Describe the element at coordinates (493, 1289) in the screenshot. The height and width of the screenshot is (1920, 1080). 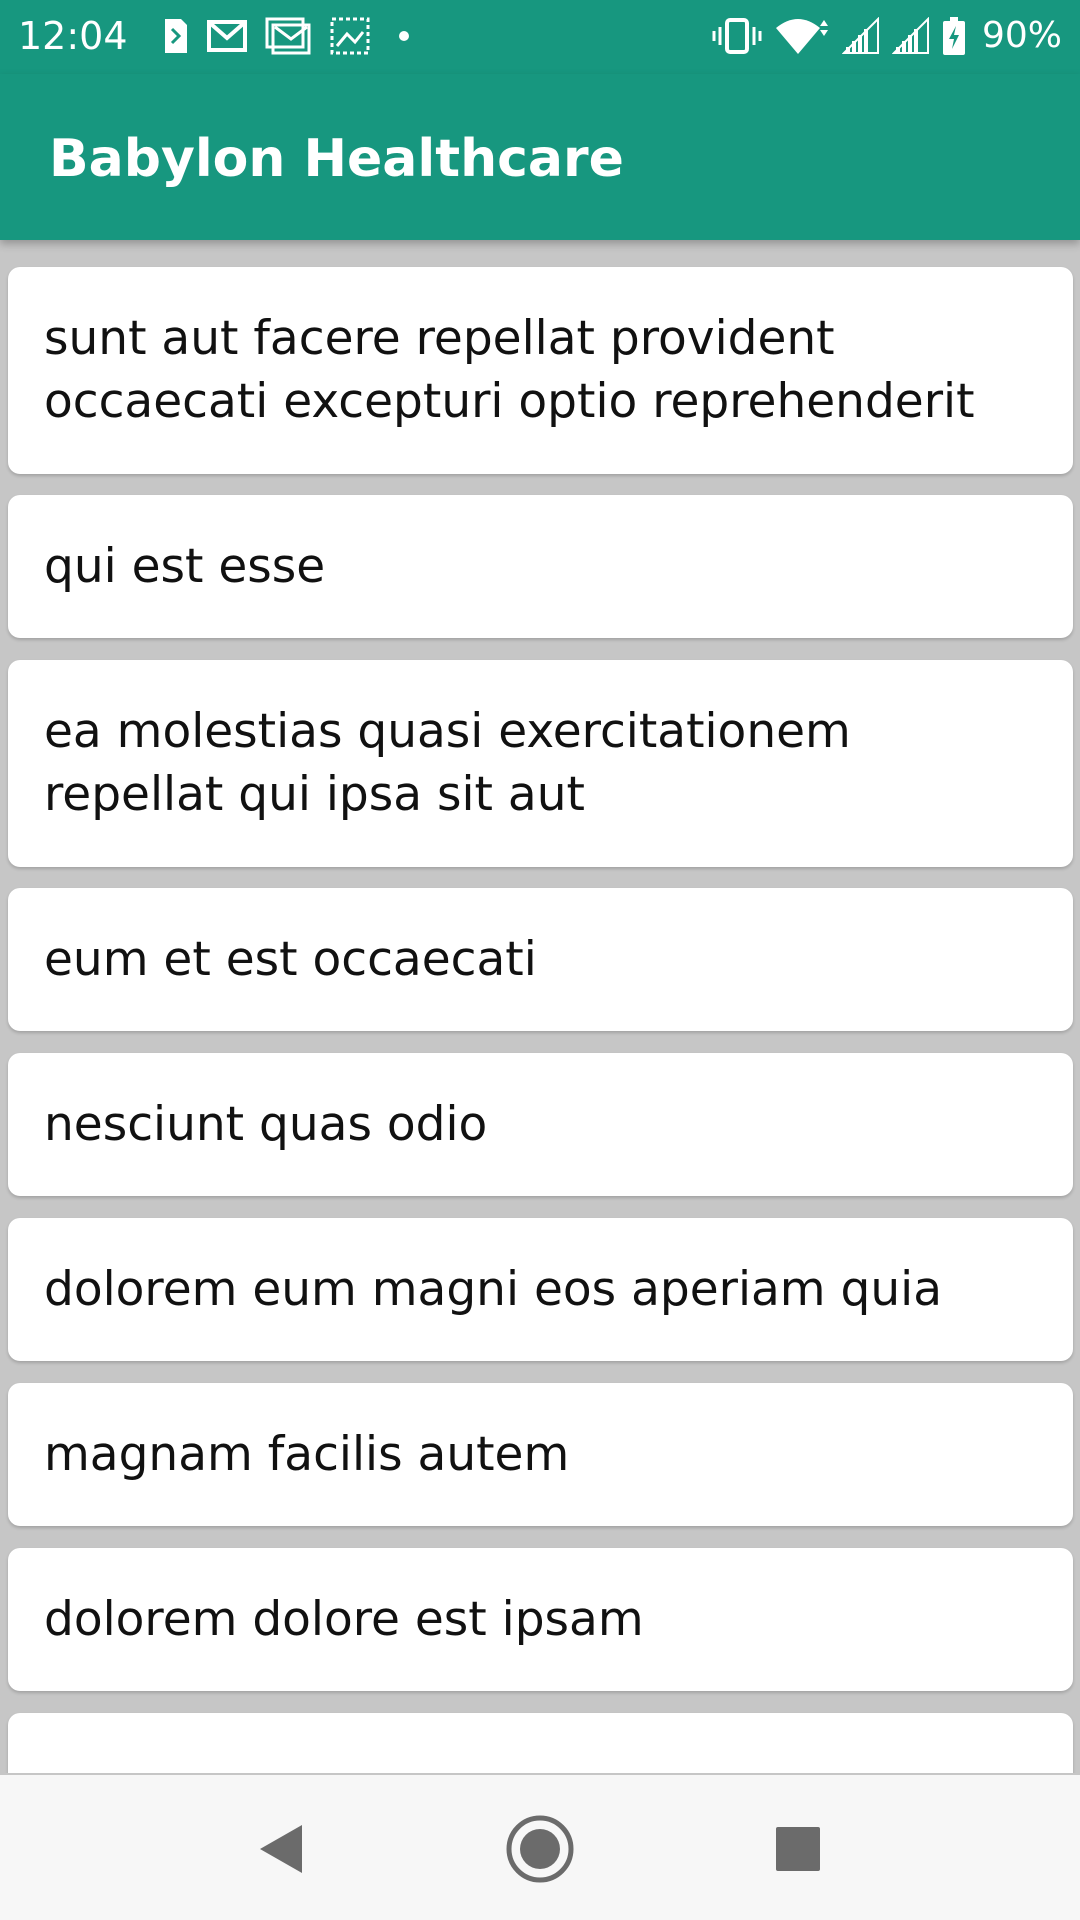
I see `post-title: dolorem eum magni eos aperiam quia` at that location.